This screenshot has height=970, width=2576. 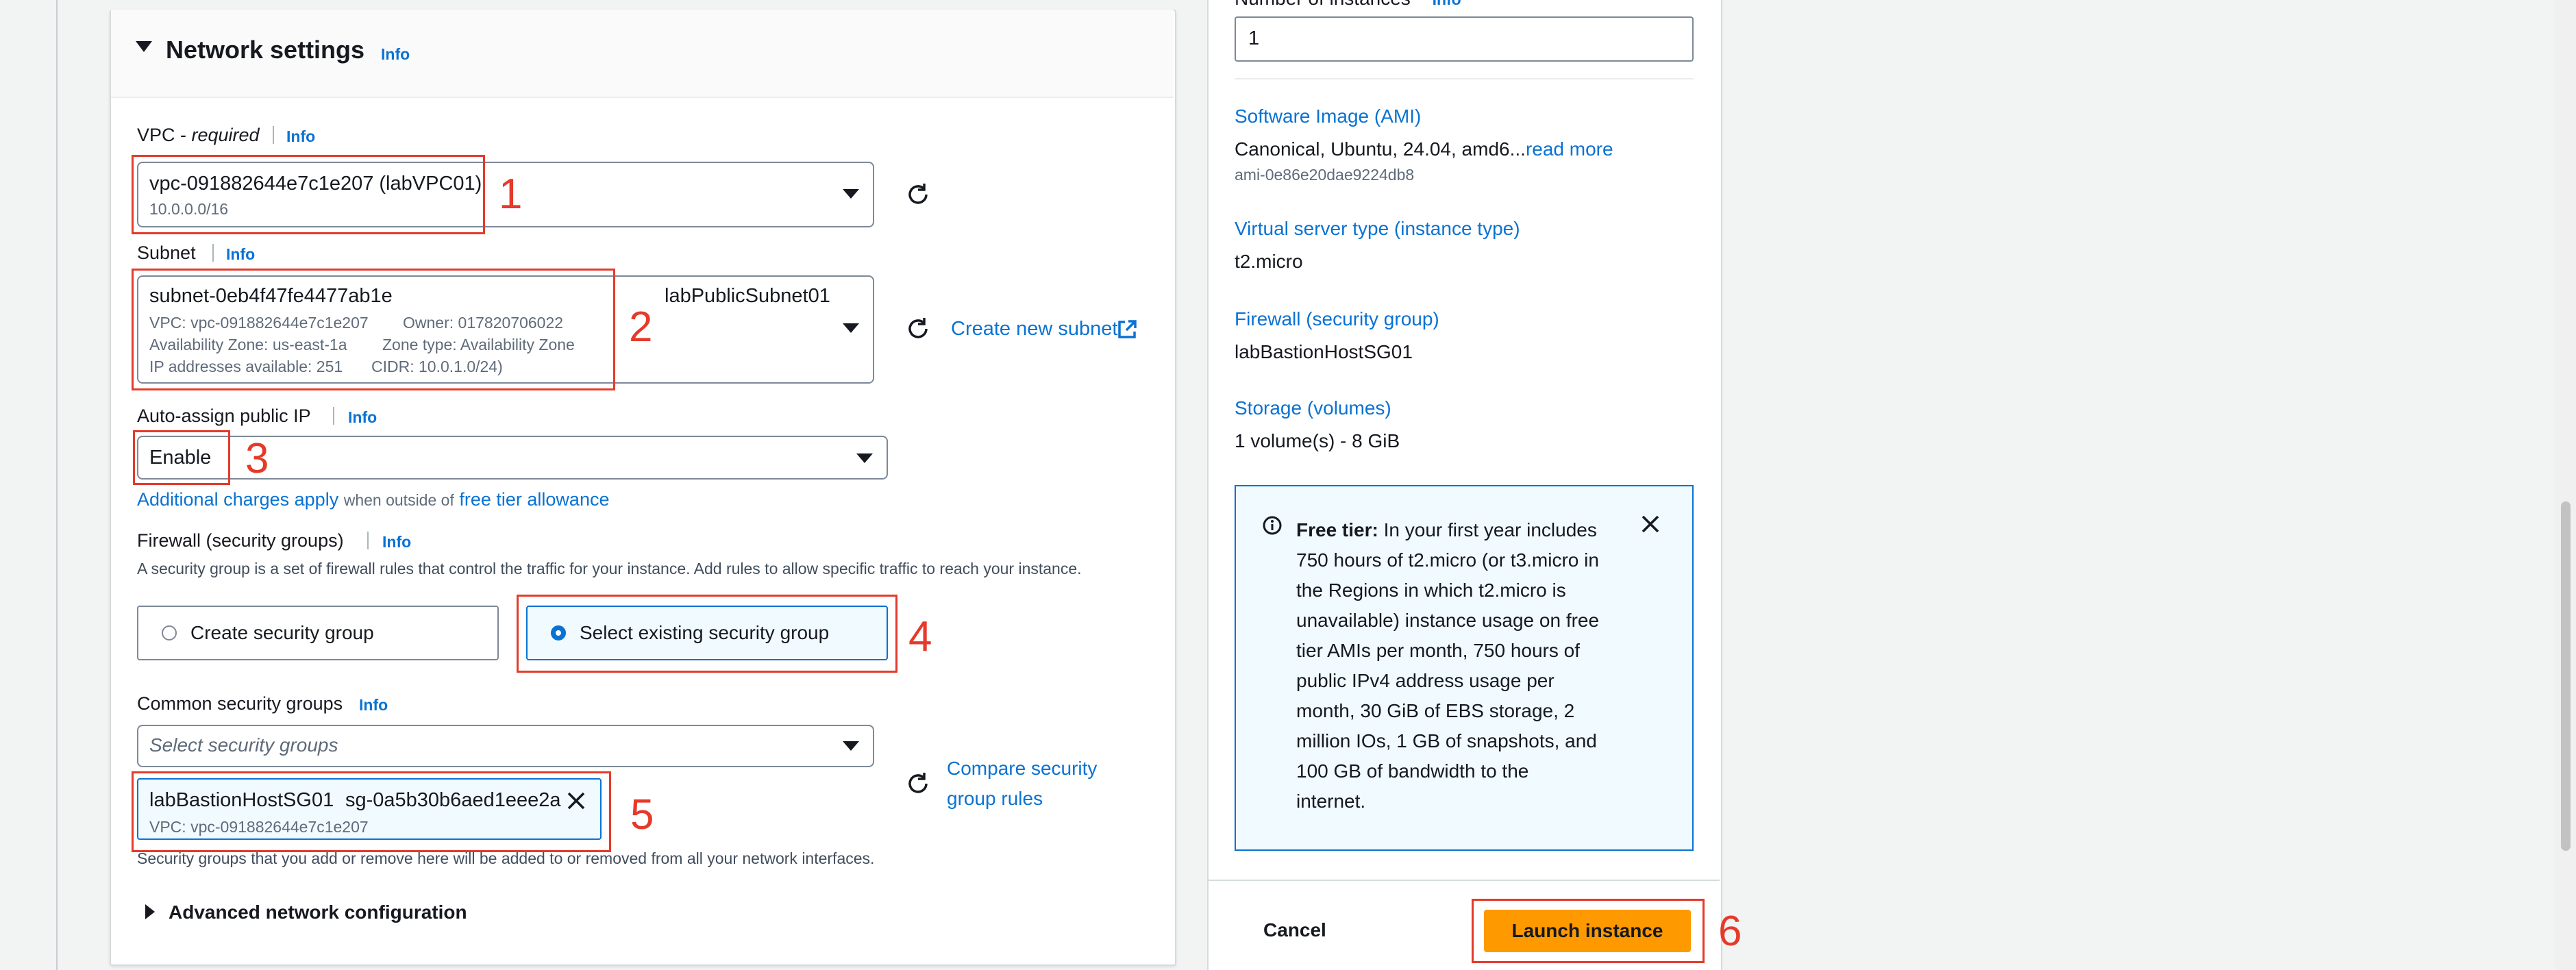 What do you see at coordinates (1022, 769) in the screenshot?
I see `compare-sg-link-line1: Compare security` at bounding box center [1022, 769].